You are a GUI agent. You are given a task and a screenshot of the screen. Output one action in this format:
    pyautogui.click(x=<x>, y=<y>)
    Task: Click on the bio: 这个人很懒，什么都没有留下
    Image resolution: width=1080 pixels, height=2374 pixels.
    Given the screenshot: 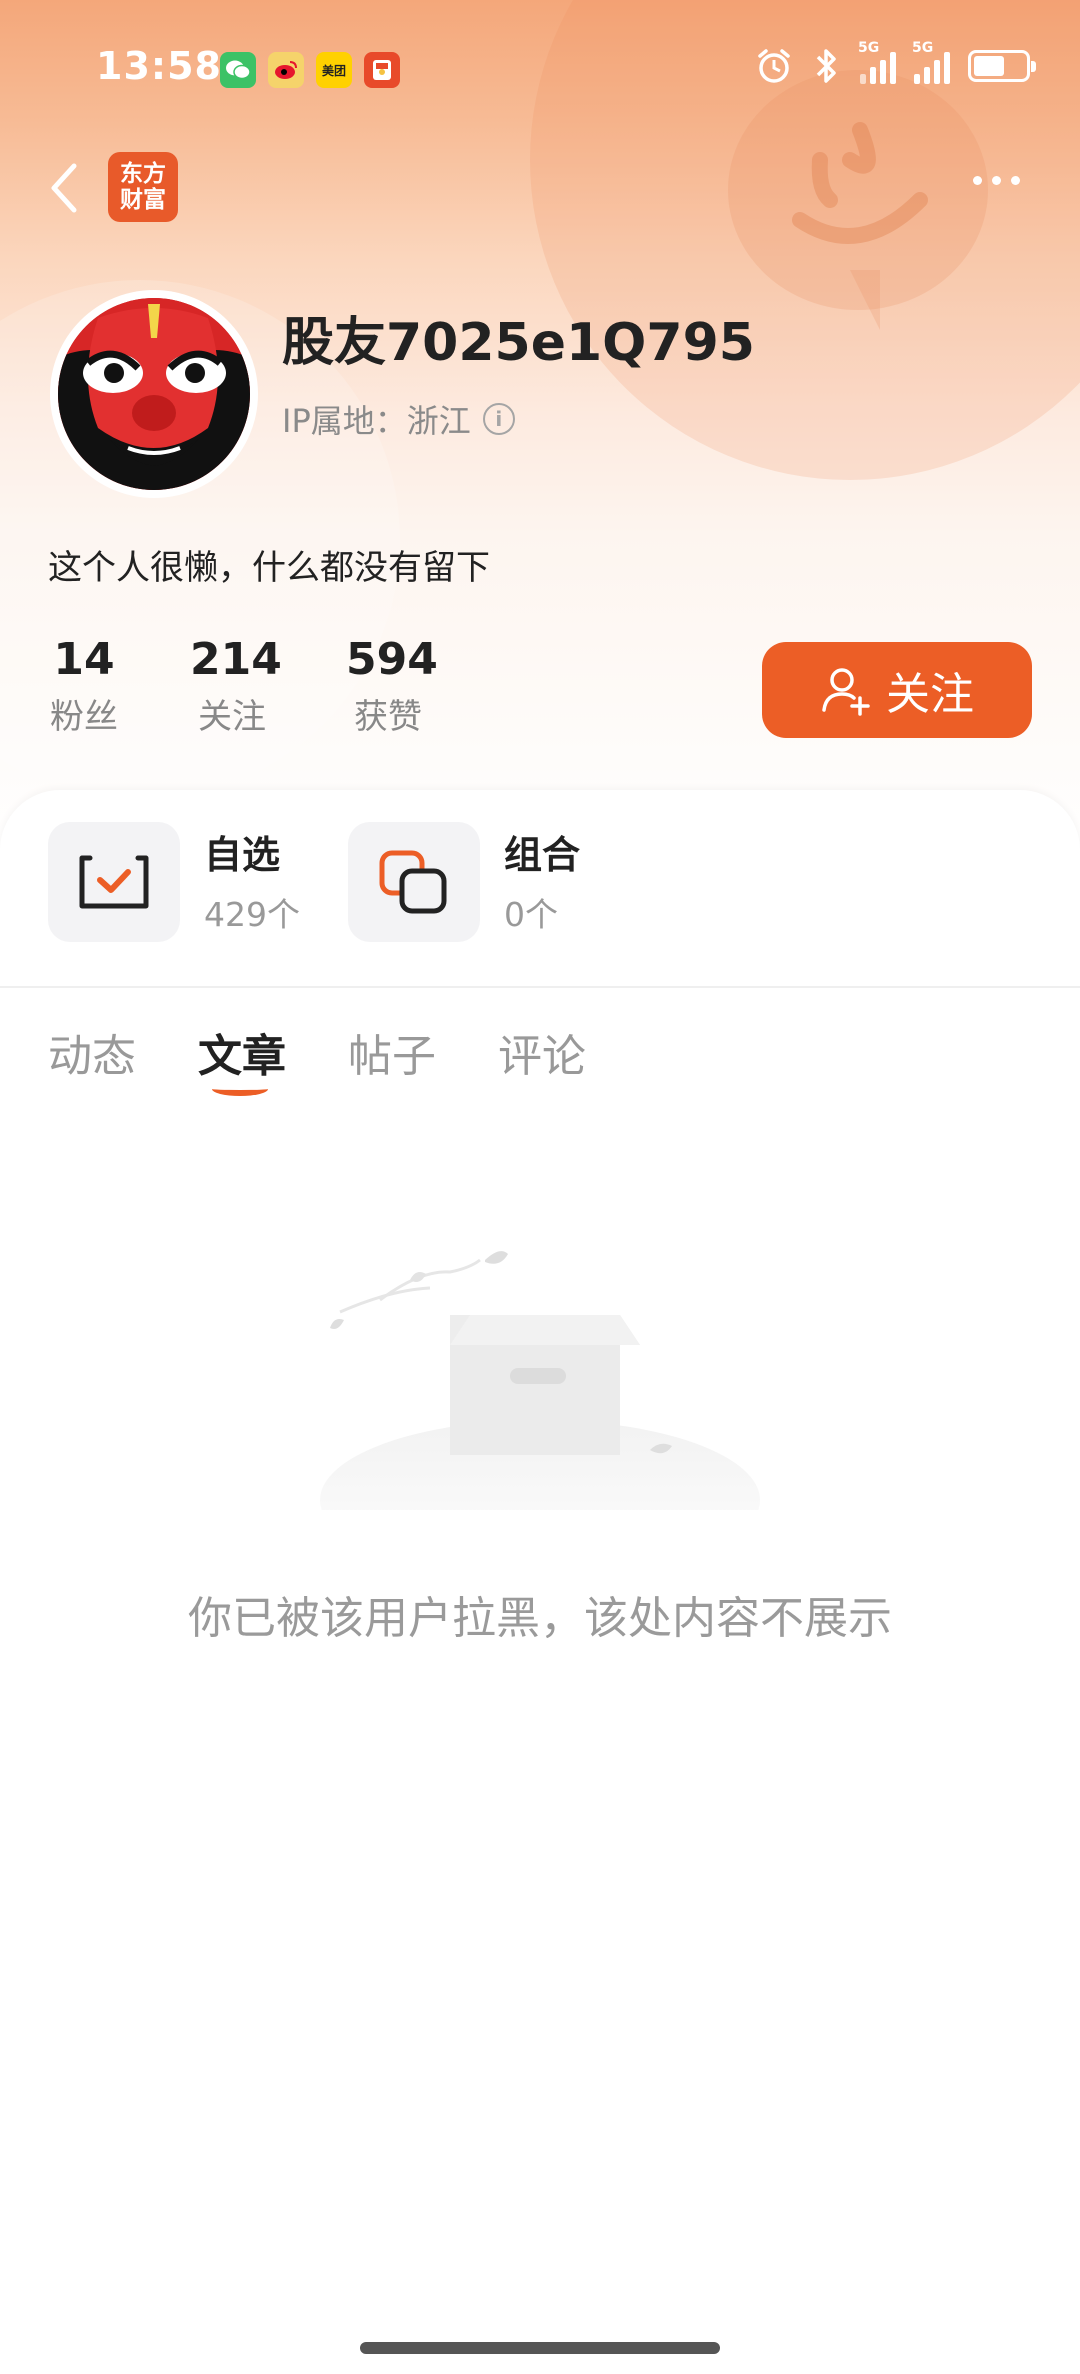 What is the action you would take?
    pyautogui.click(x=269, y=568)
    